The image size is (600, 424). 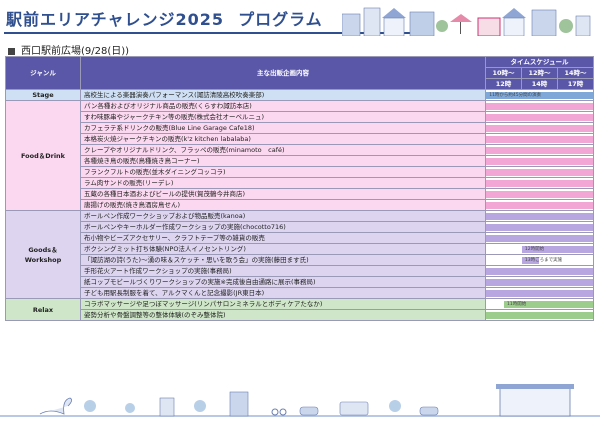 What do you see at coordinates (43, 249) in the screenshot?
I see `genre-label: Goods＆` at bounding box center [43, 249].